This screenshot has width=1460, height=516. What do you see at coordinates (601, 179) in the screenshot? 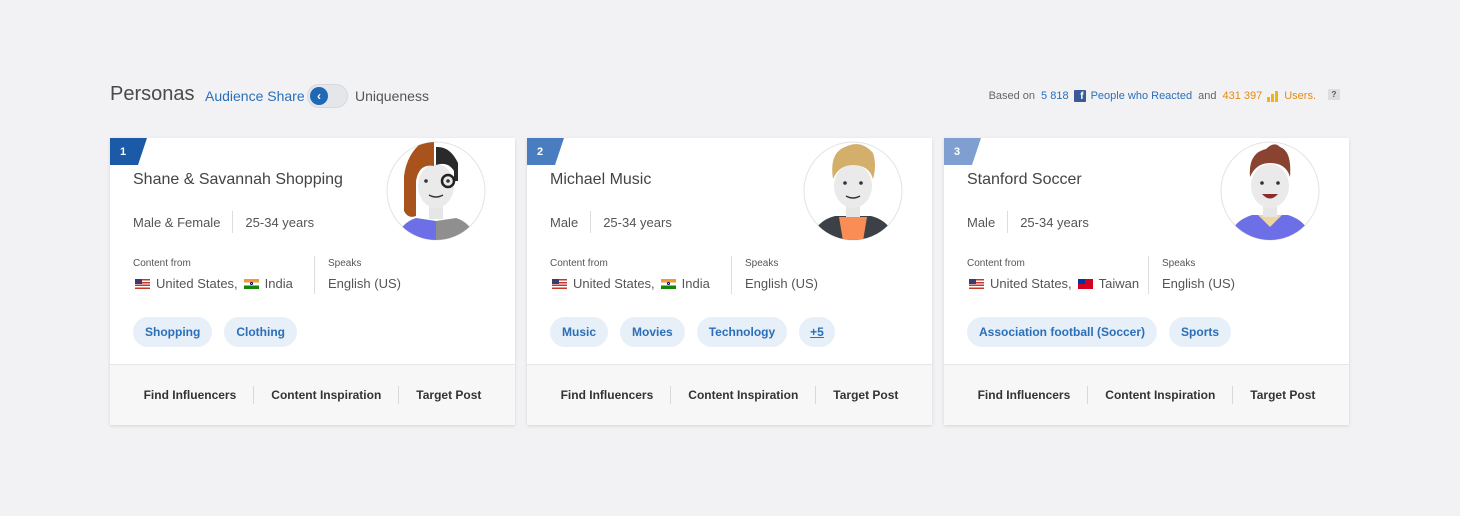
I see `persona-name: Michael Music` at bounding box center [601, 179].